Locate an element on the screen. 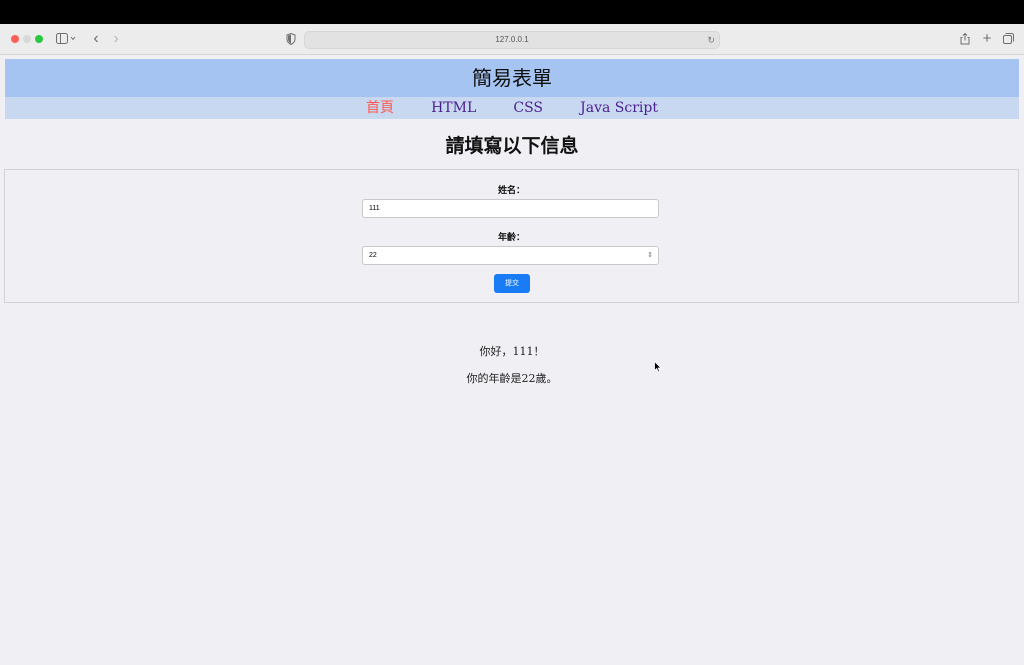 Image resolution: width=1024 pixels, height=665 pixels. age-input: 22 ⇕ is located at coordinates (510, 255).